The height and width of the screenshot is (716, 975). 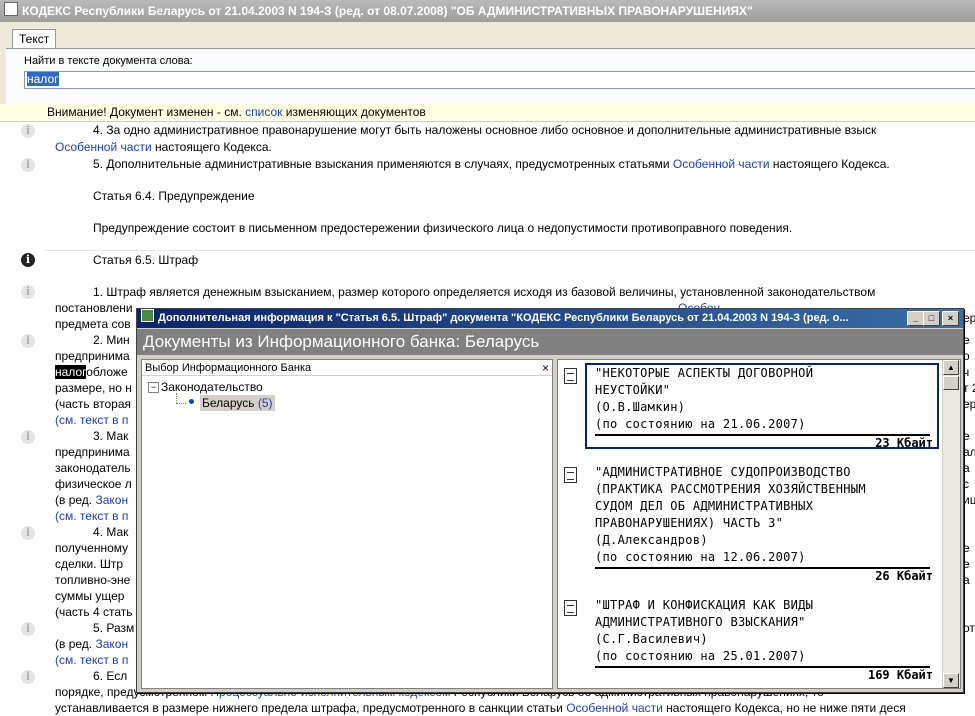 I want to click on article-title: Статья 6.4. Предупреждение, so click(x=174, y=196).